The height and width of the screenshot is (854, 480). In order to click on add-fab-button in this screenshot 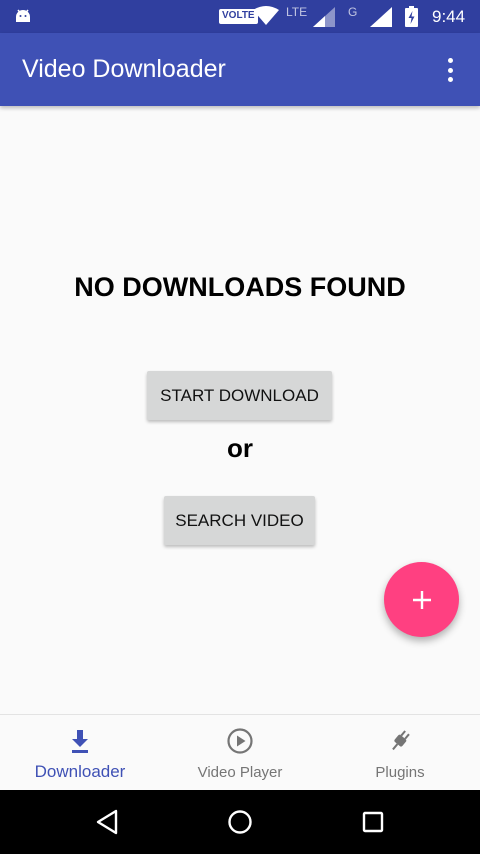, I will do `click(421, 599)`.